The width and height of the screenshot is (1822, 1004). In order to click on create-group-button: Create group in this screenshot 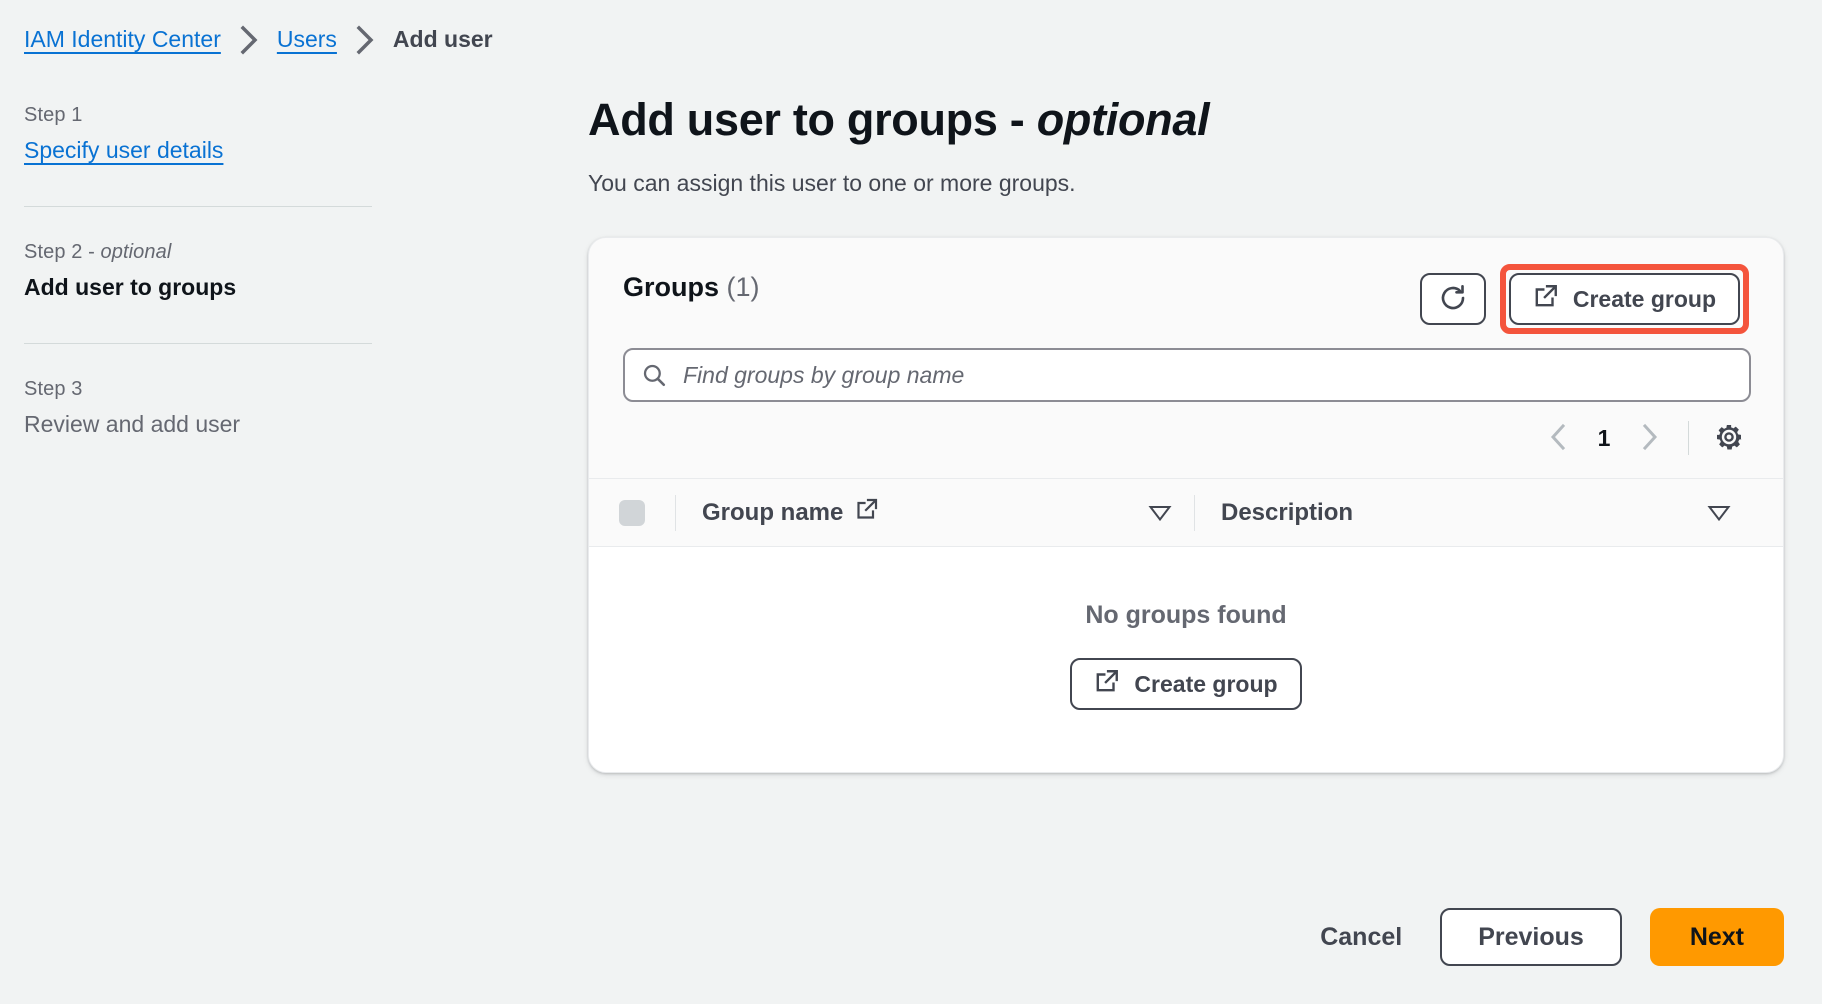, I will do `click(1624, 299)`.